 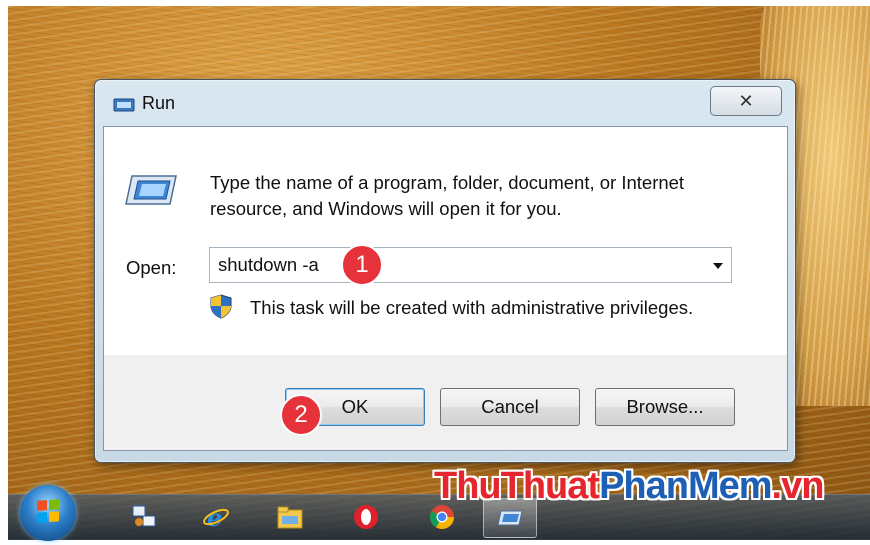 I want to click on taskbar-item-file-explorer, so click(x=290, y=517).